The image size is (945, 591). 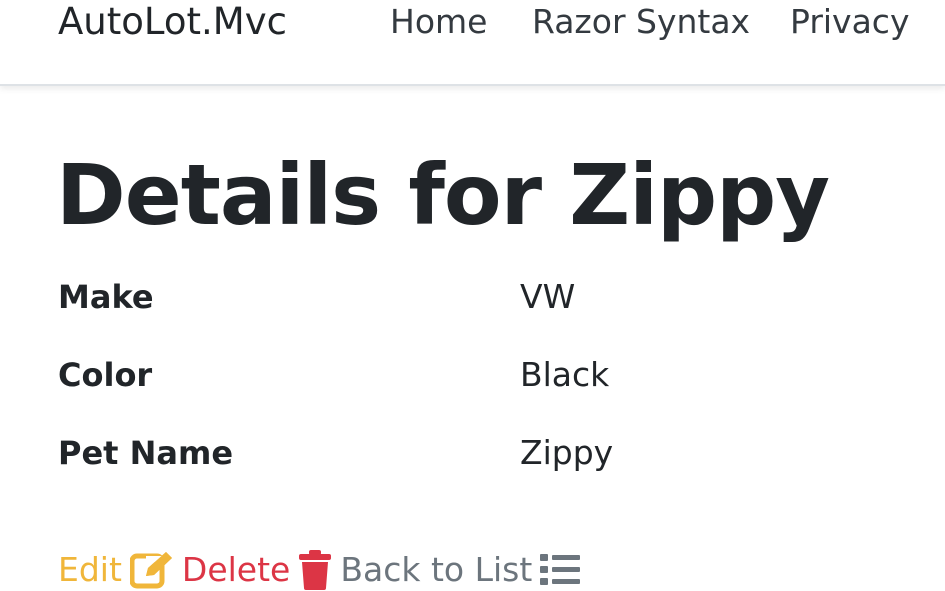 I want to click on field-label-pet-name: Pet Name, so click(x=146, y=453).